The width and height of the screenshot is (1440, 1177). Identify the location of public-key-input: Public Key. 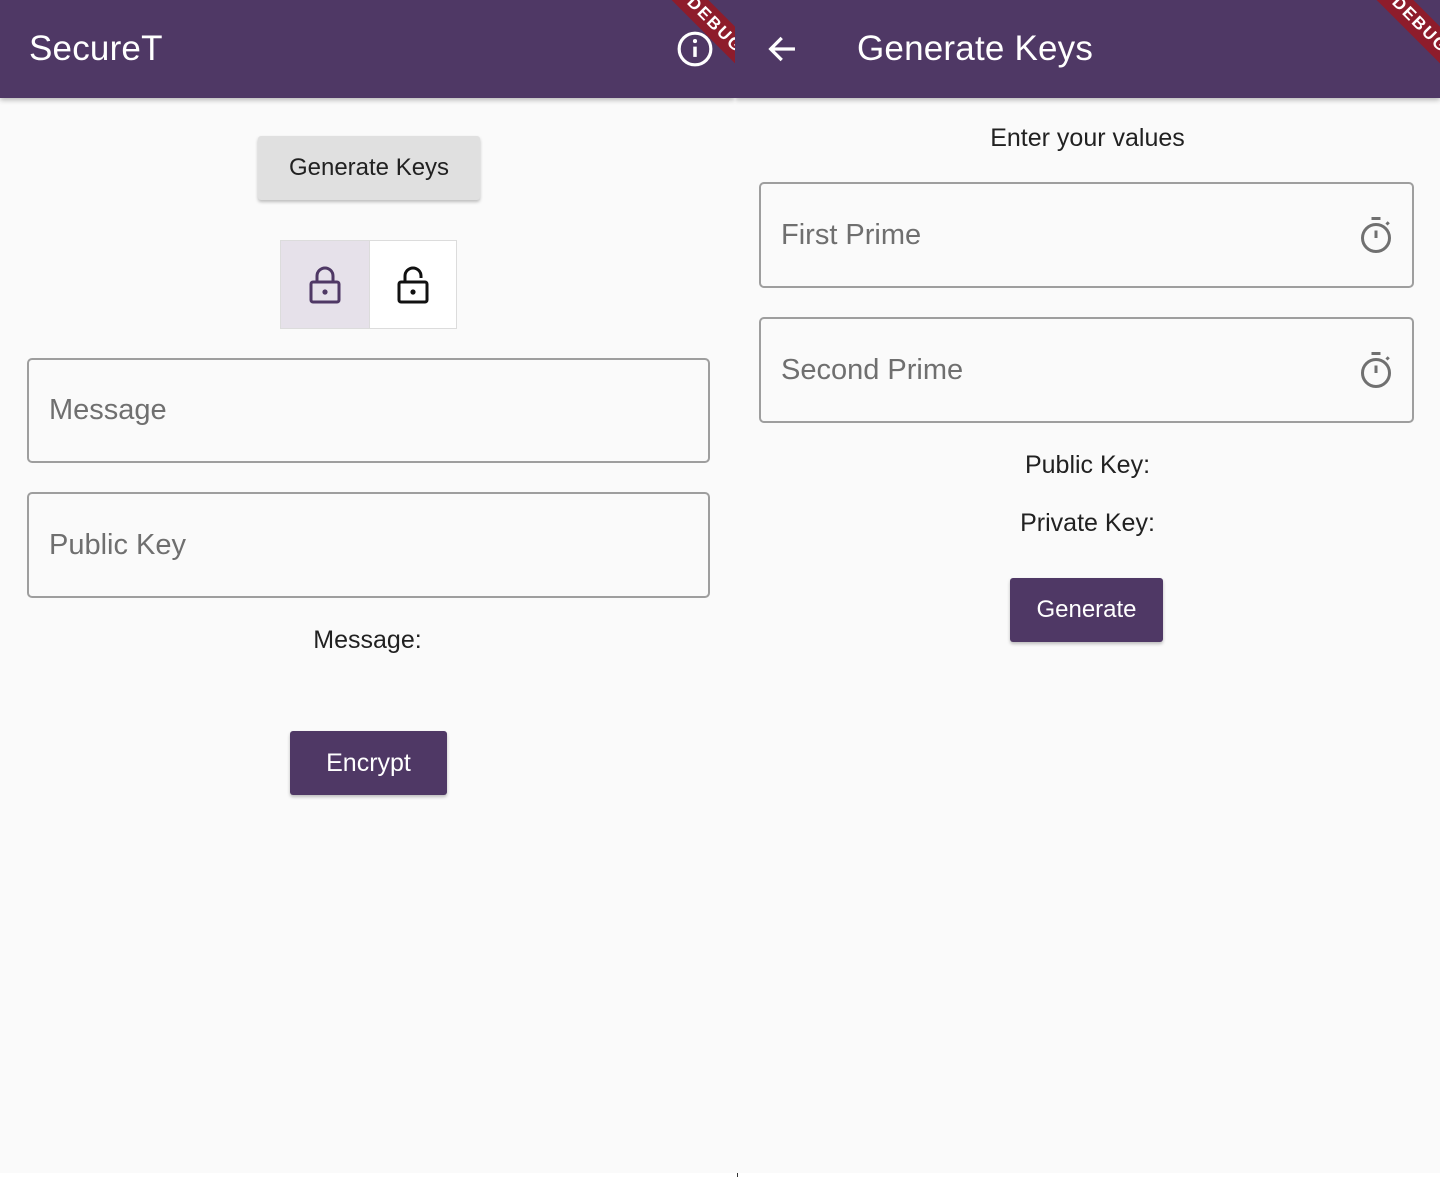
(368, 545).